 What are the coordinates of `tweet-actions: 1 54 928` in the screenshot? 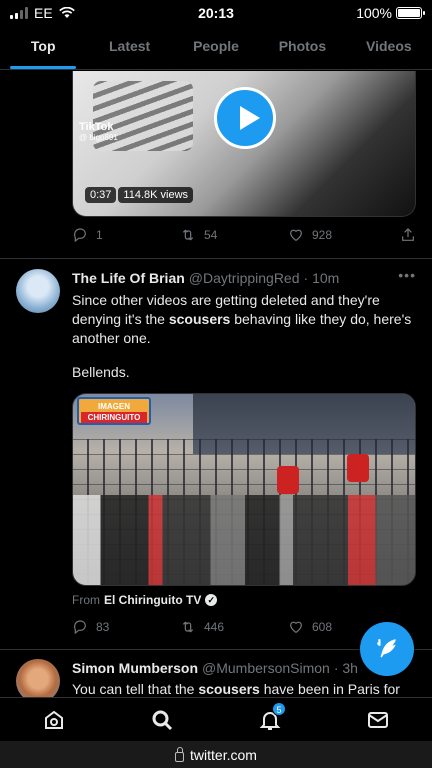 It's located at (244, 235).